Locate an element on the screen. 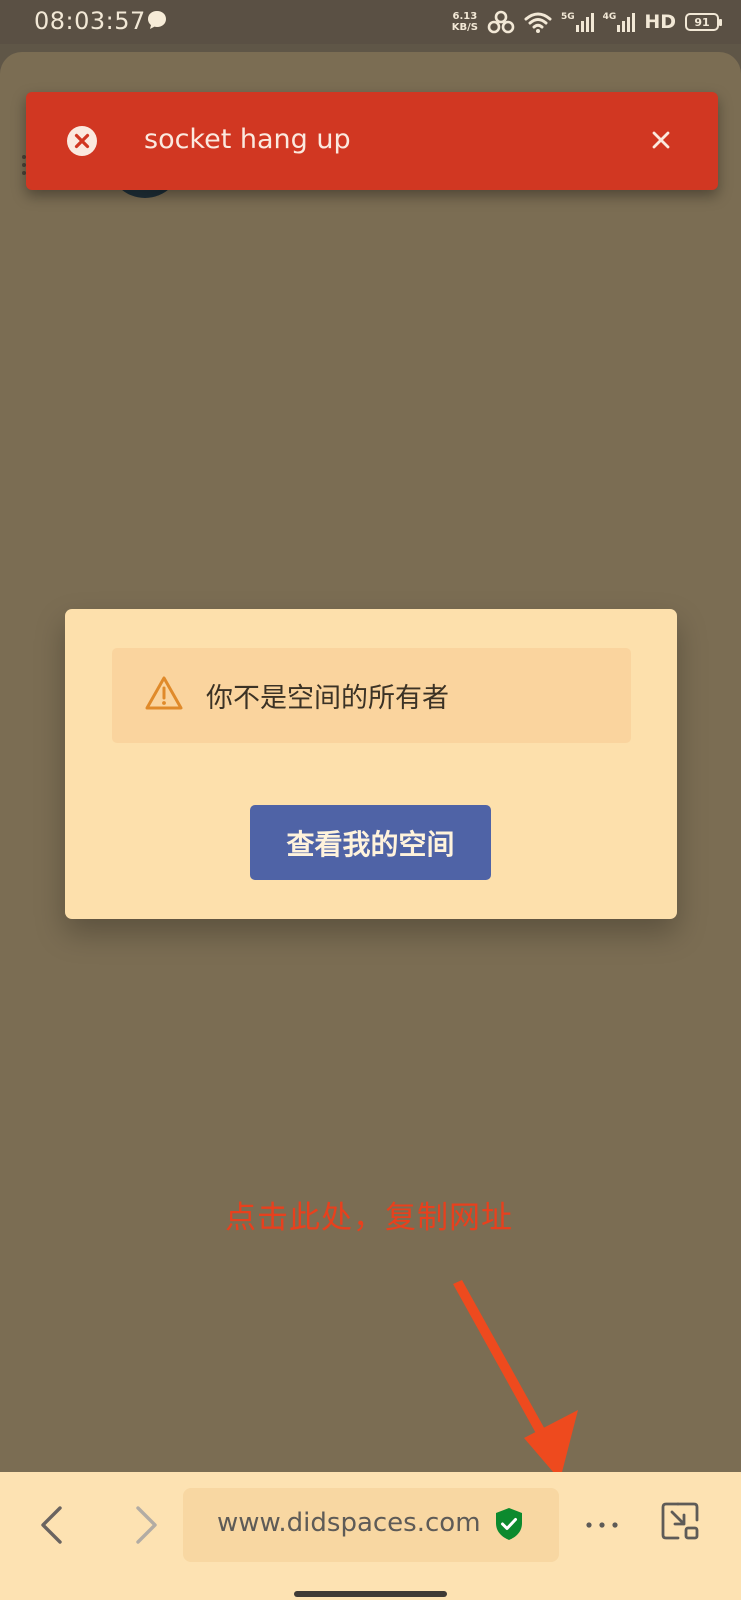 This screenshot has height=1600, width=741. arrow-pointer-icon is located at coordinates (515, 1380).